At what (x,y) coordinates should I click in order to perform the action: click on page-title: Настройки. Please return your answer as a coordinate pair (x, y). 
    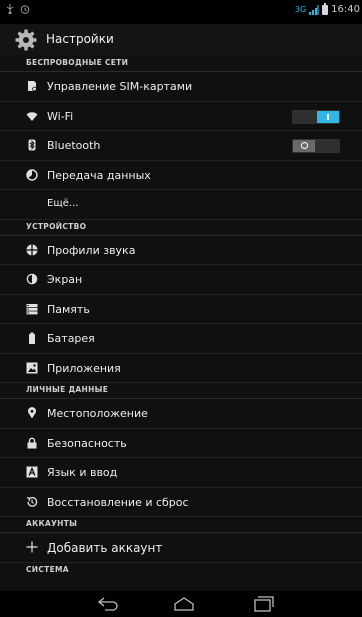
    Looking at the image, I should click on (80, 39).